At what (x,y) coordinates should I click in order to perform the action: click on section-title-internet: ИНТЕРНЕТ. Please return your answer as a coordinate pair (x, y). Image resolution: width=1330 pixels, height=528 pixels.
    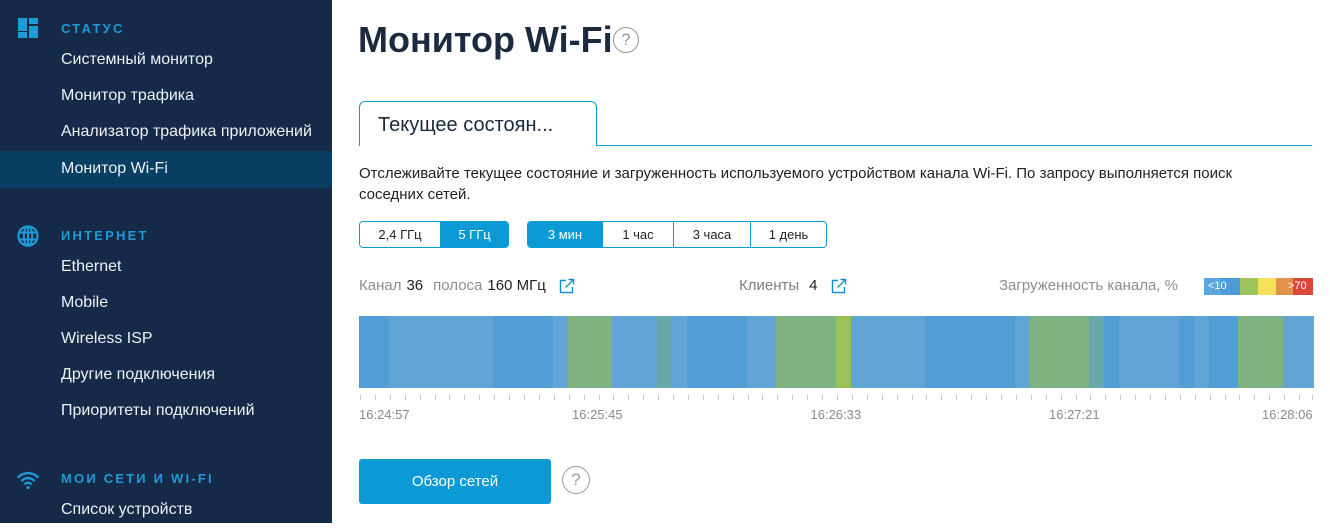
    Looking at the image, I should click on (105, 235).